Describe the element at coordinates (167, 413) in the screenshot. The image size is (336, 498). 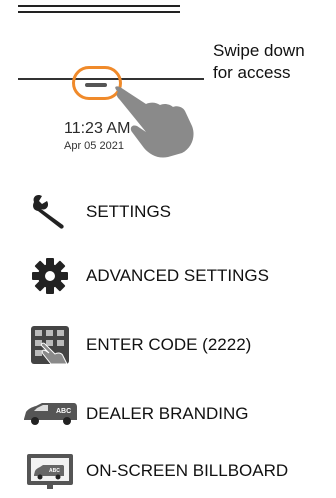
I see `menu-item-dealer-branding-label: DEALER BRANDING` at that location.